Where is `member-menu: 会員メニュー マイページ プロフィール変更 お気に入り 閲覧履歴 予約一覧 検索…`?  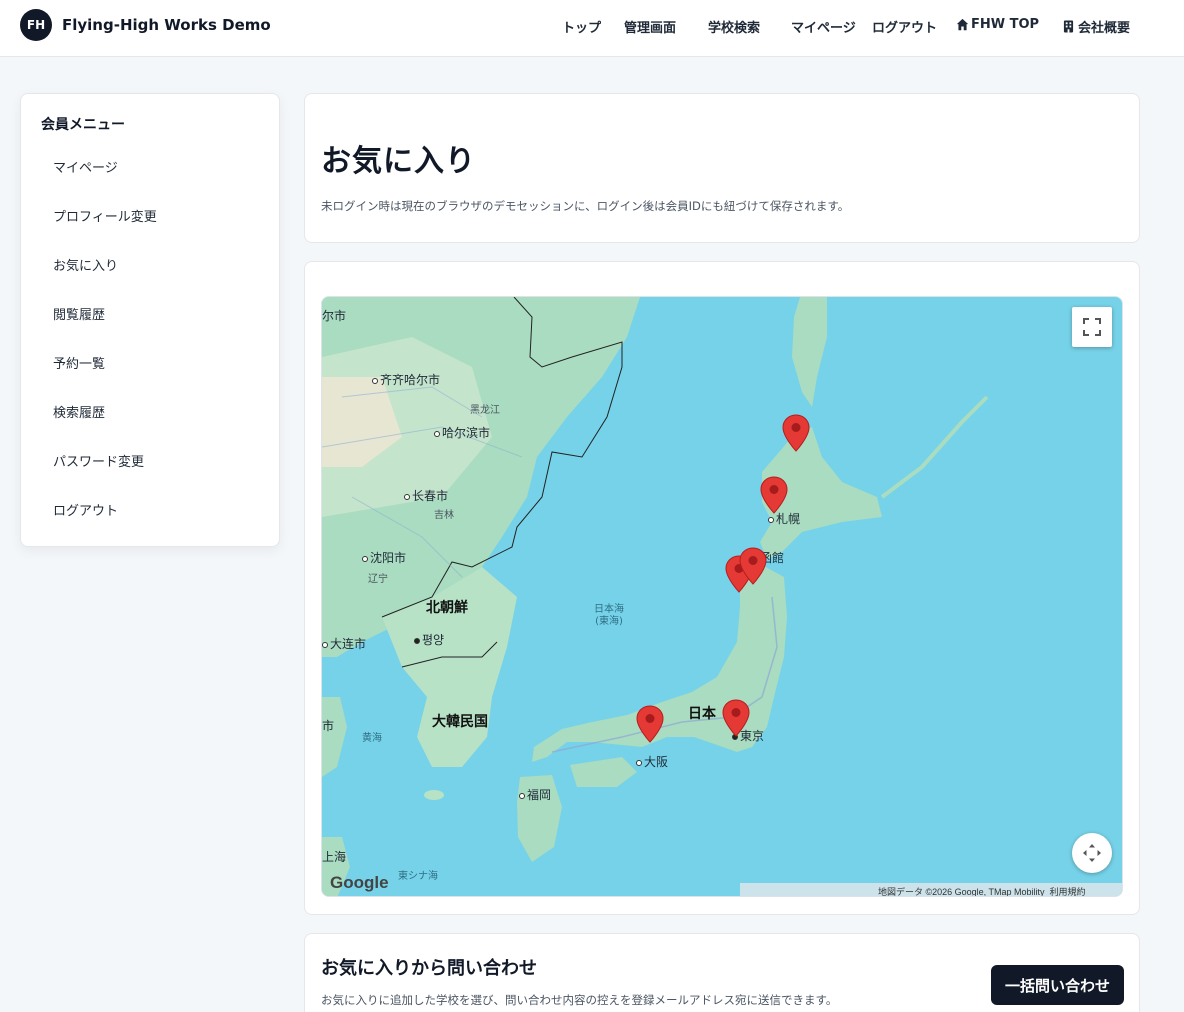
member-menu: 会員メニュー マイページ プロフィール変更 お気に入り 閲覧履歴 予約一覧 検索… is located at coordinates (150, 320).